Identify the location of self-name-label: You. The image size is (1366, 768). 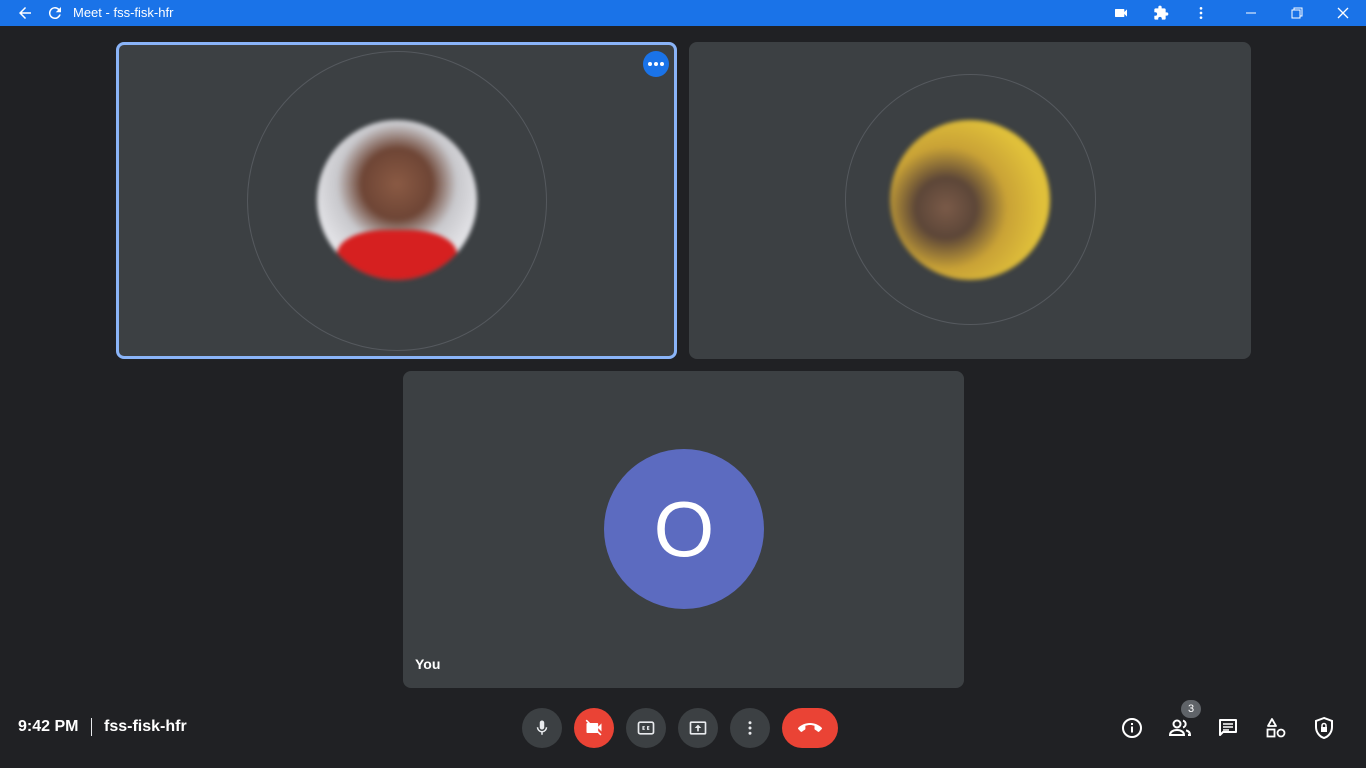
(428, 664).